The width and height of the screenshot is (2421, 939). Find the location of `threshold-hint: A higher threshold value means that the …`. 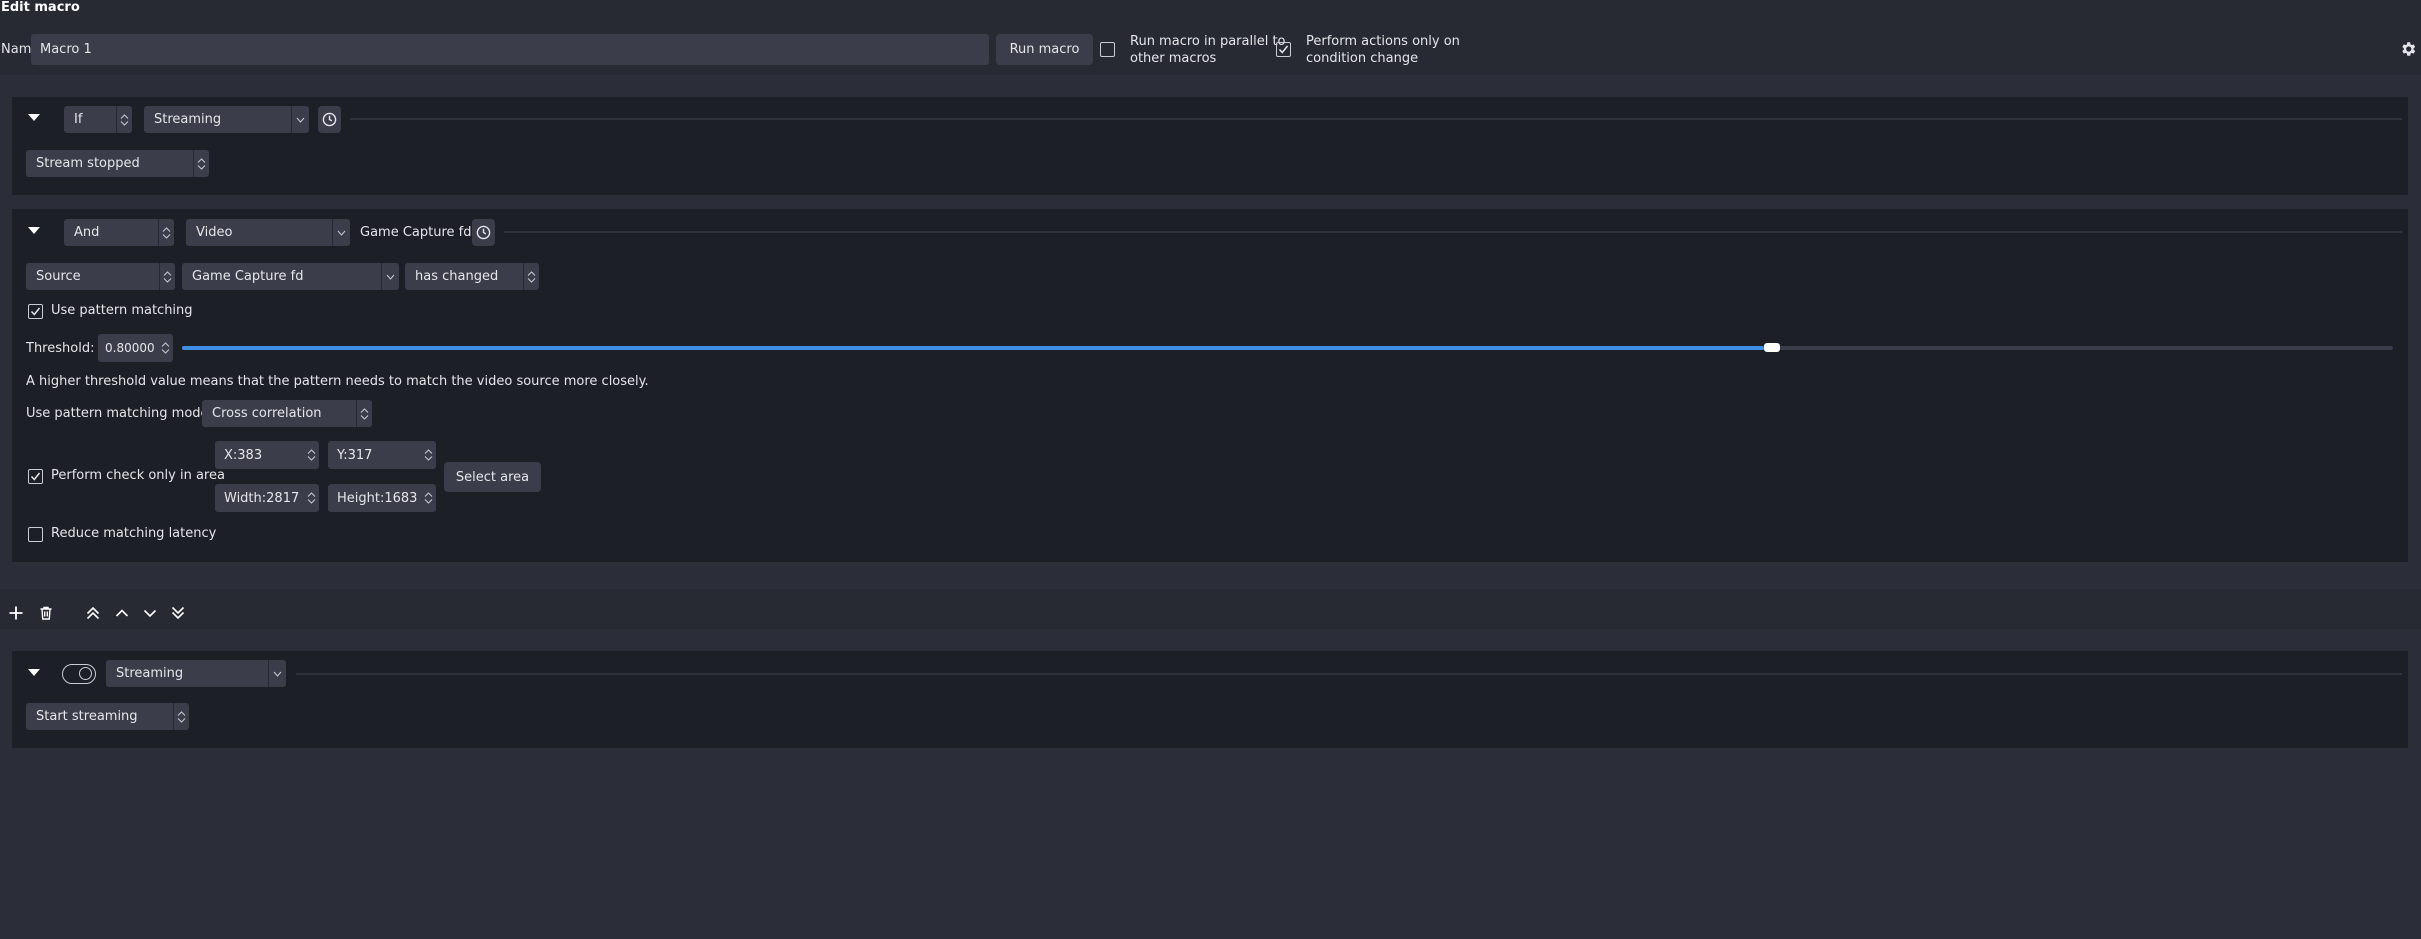

threshold-hint: A higher threshold value means that the … is located at coordinates (337, 381).